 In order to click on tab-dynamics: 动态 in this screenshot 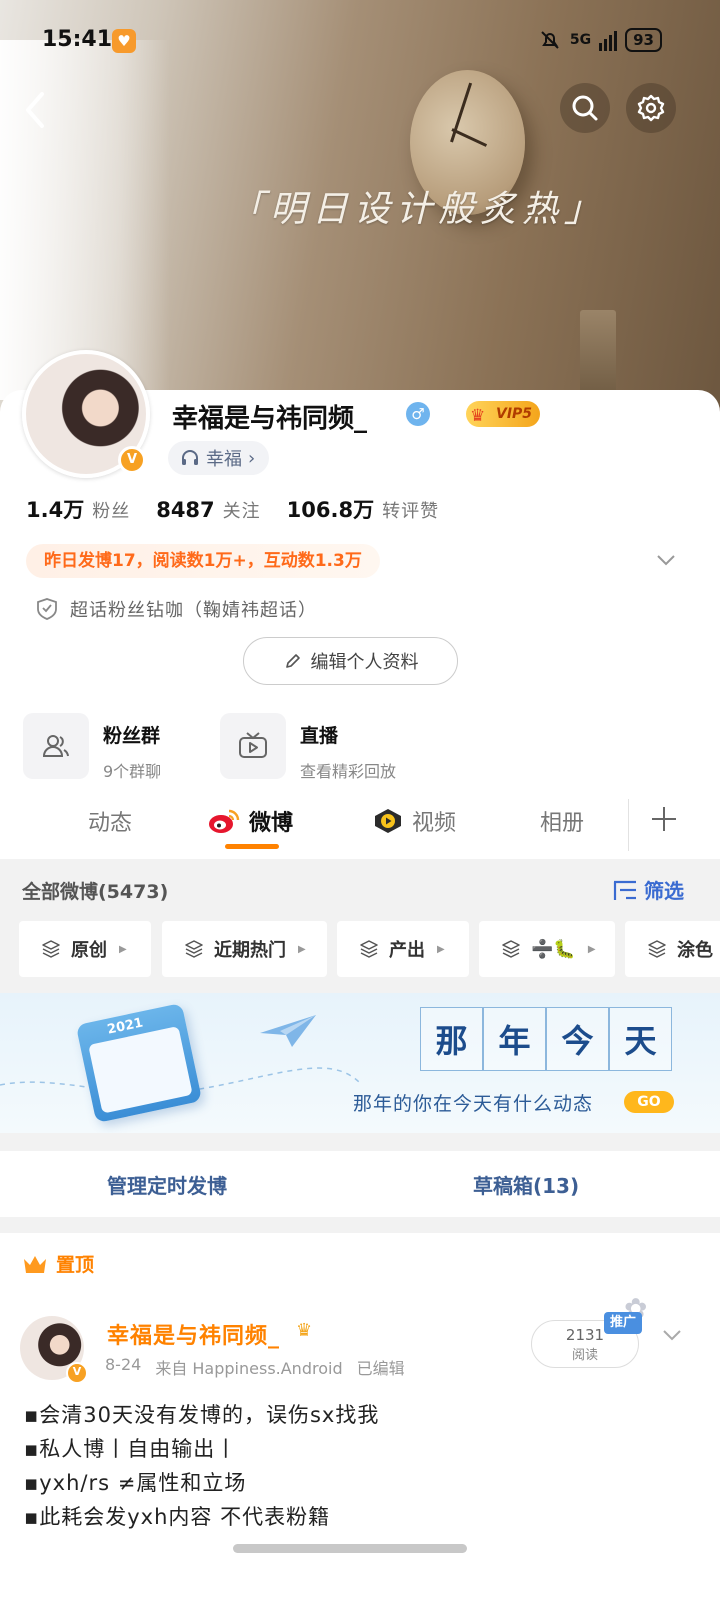, I will do `click(110, 821)`.